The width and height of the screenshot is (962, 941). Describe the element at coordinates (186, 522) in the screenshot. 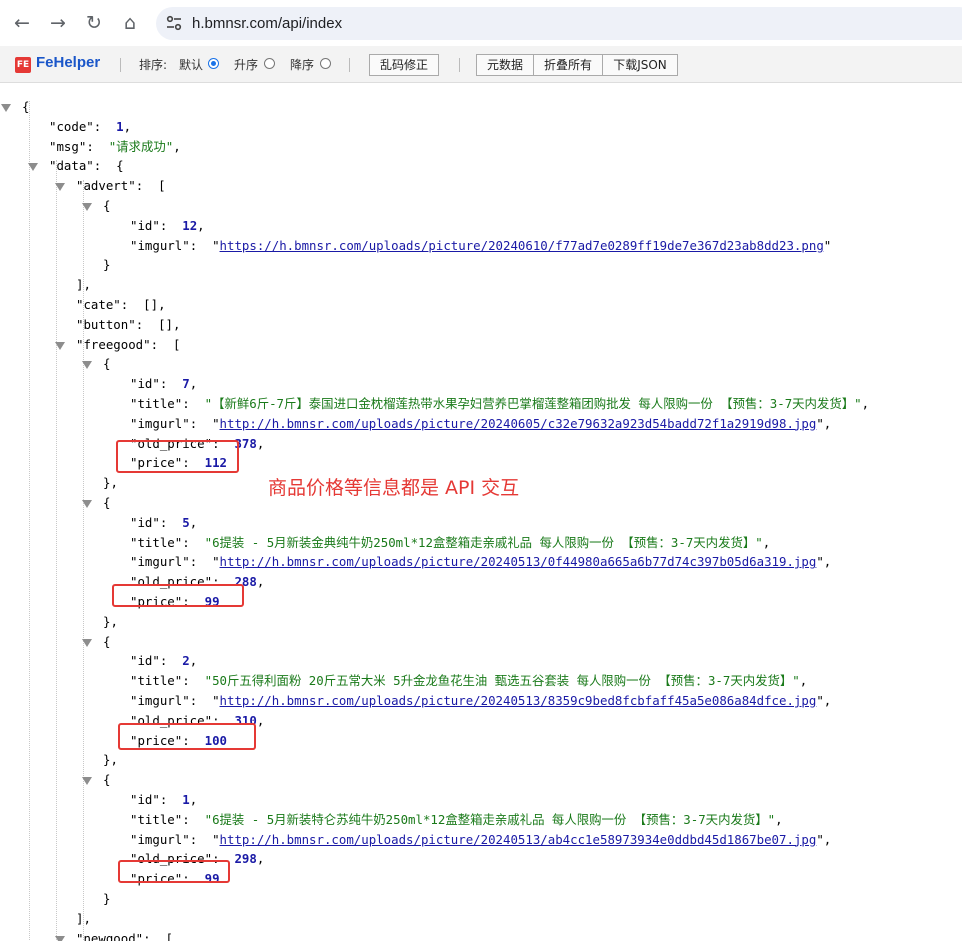

I see `json-number: 5` at that location.